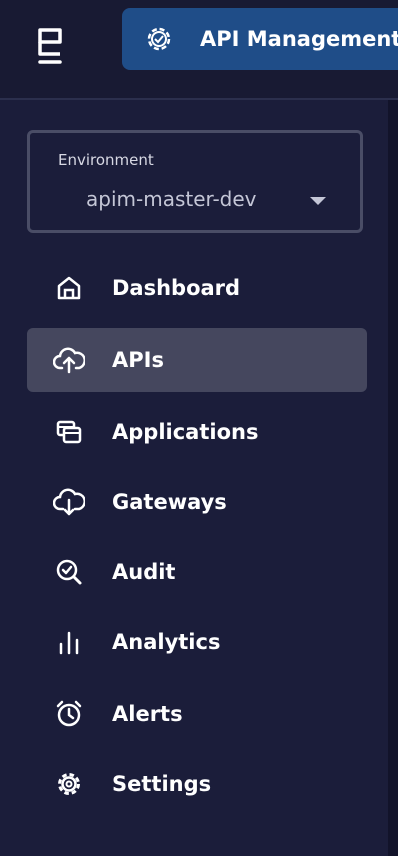 The height and width of the screenshot is (856, 398). What do you see at coordinates (159, 39) in the screenshot?
I see `gear-badge-icon` at bounding box center [159, 39].